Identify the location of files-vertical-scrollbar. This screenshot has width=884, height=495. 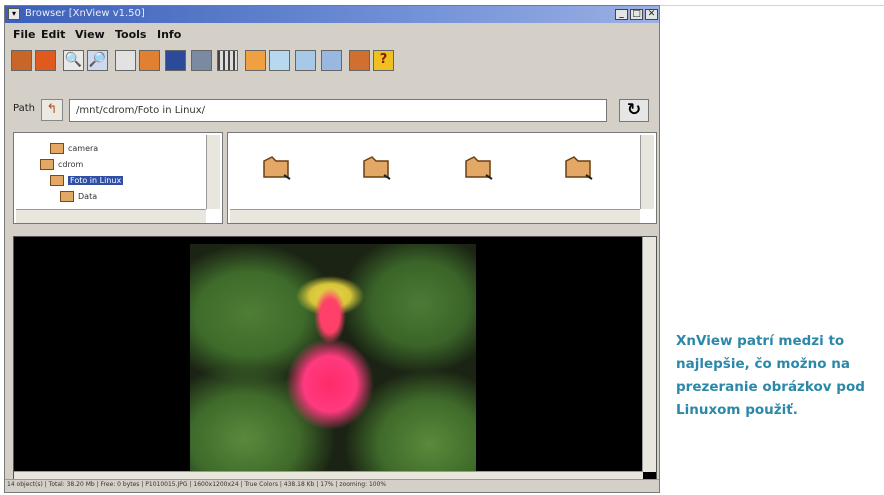
(647, 172).